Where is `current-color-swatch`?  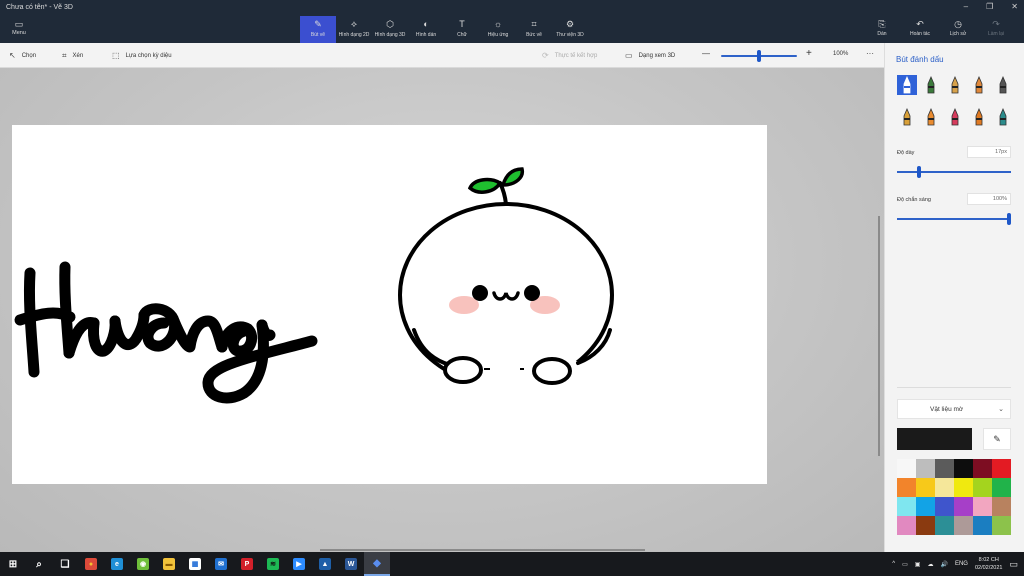
current-color-swatch is located at coordinates (934, 439).